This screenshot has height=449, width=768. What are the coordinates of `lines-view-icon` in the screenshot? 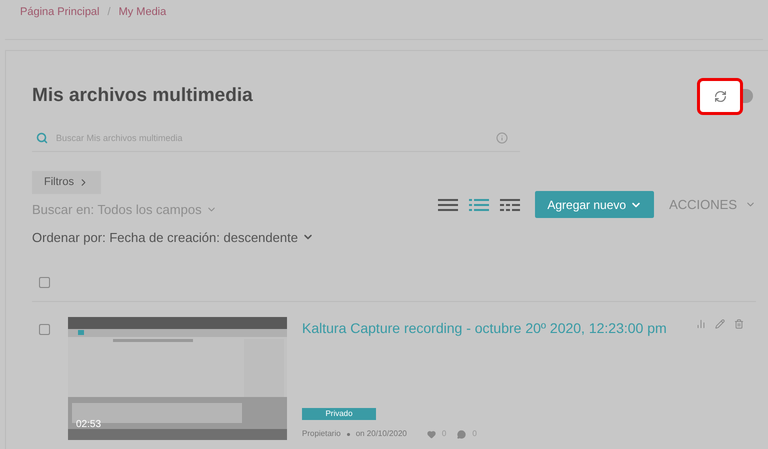 It's located at (448, 205).